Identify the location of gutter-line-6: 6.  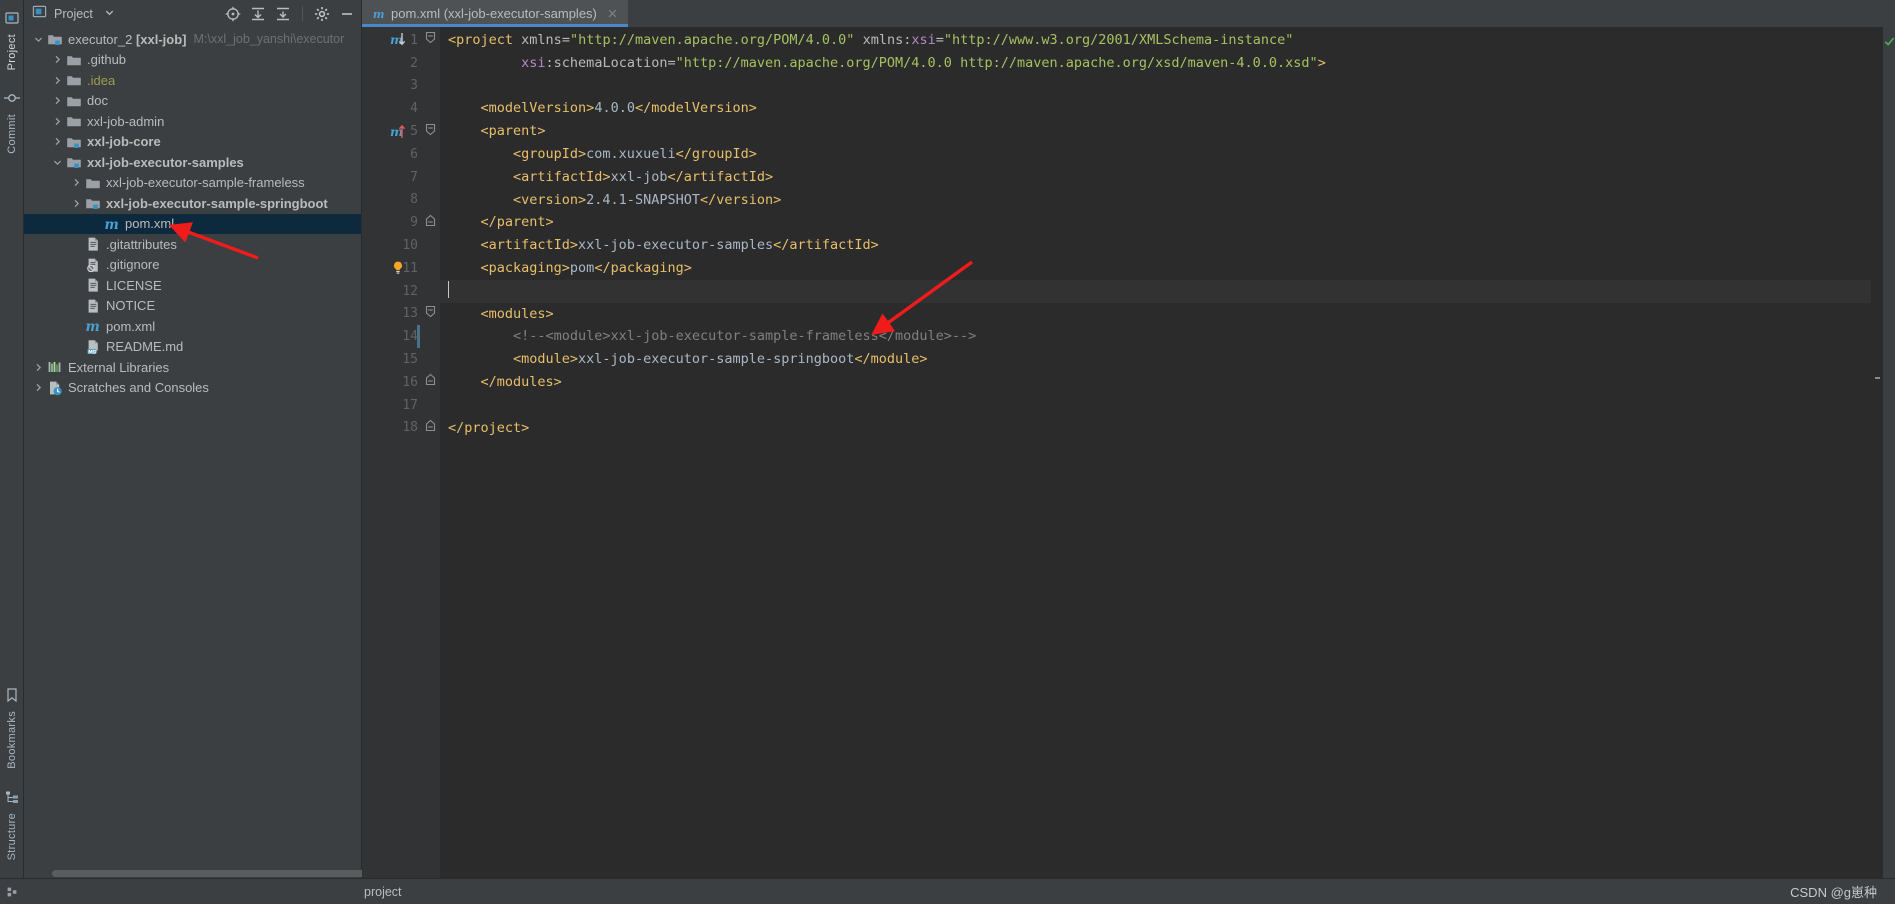
(391, 154).